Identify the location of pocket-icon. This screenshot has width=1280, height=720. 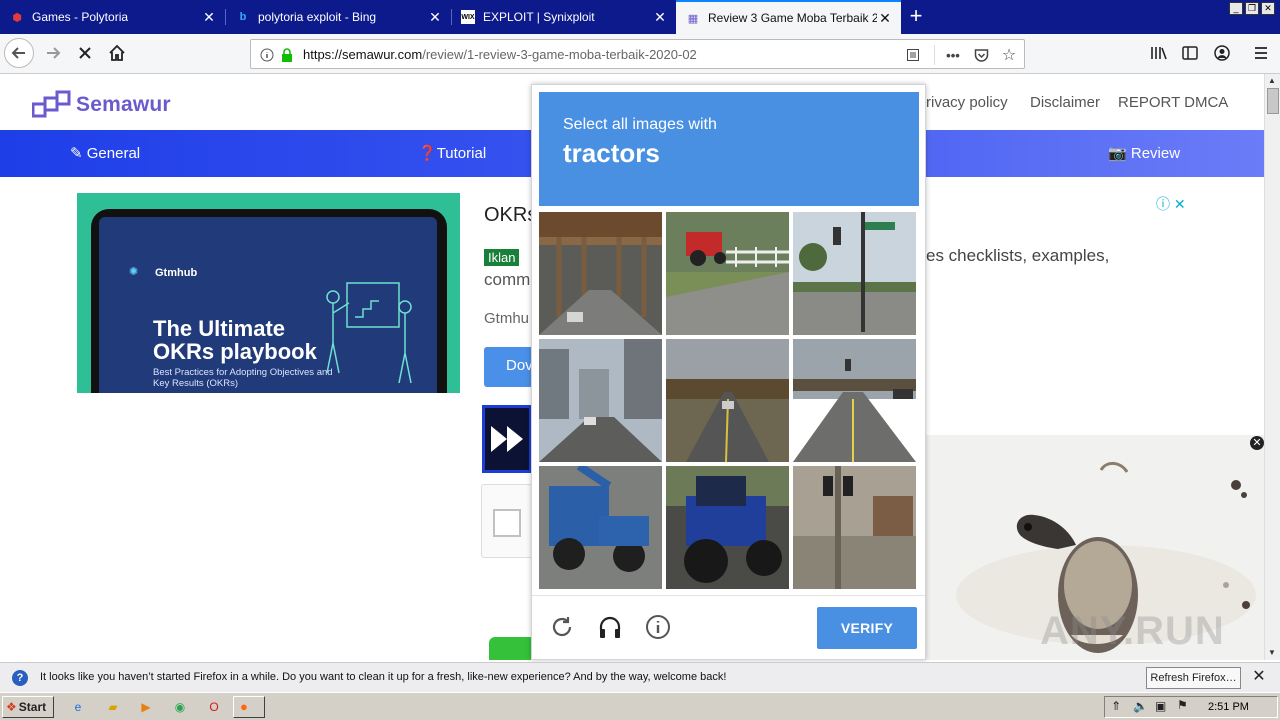
(981, 55).